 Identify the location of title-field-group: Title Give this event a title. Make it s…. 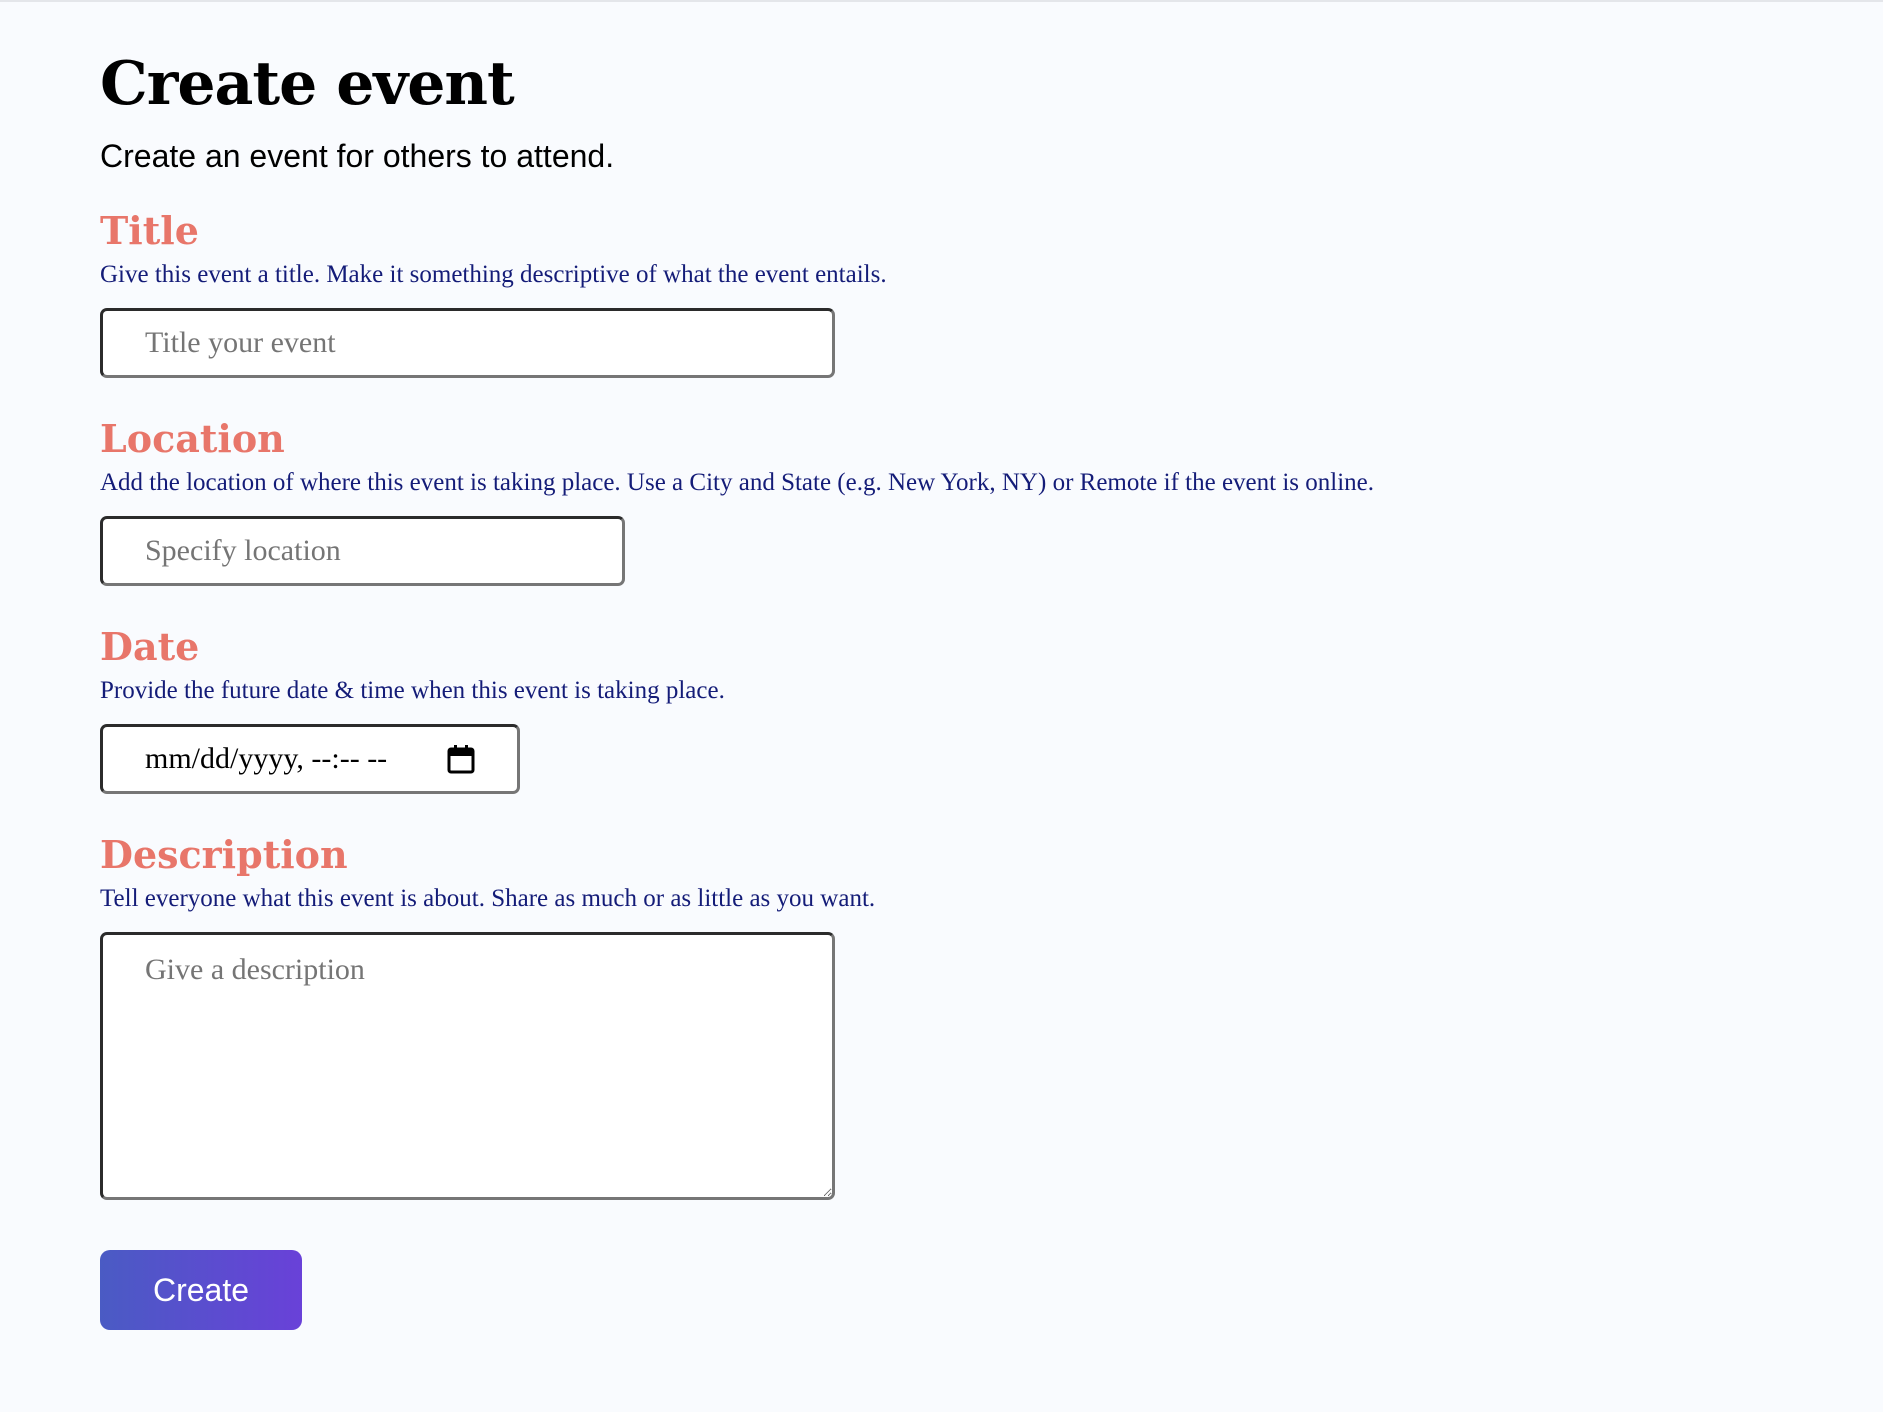
(493, 293).